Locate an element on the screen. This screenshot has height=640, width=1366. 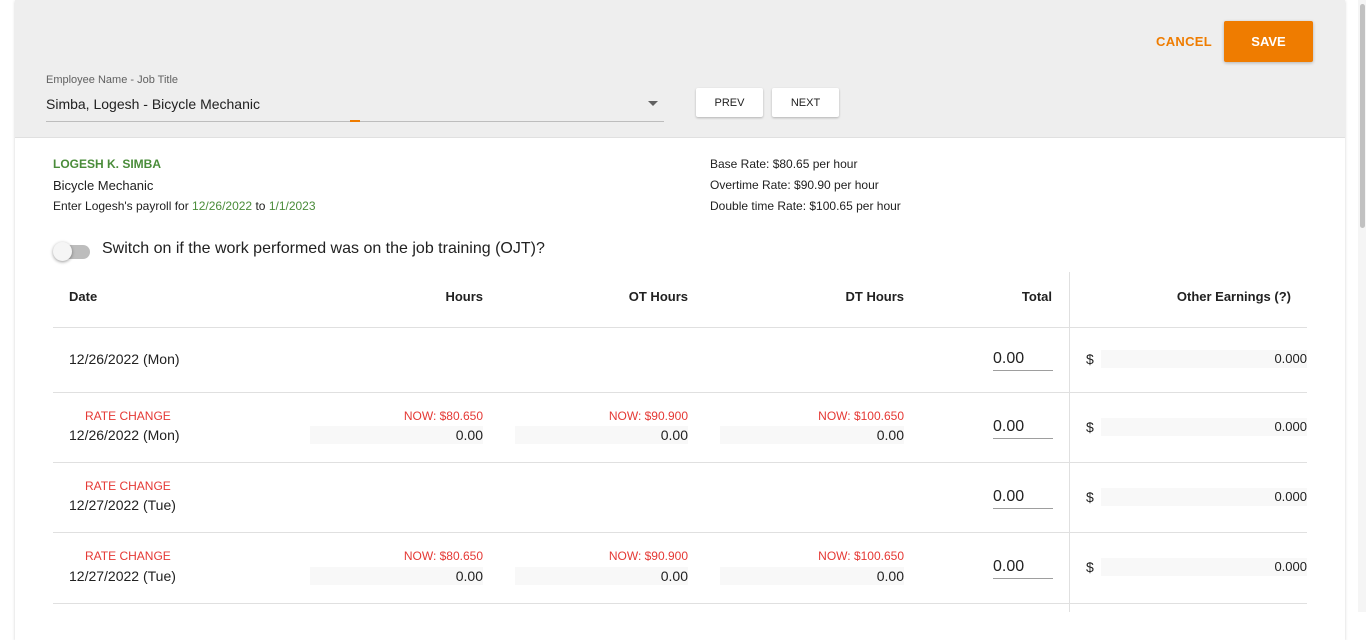
employee-title: Bicycle Mechanic is located at coordinates (103, 185).